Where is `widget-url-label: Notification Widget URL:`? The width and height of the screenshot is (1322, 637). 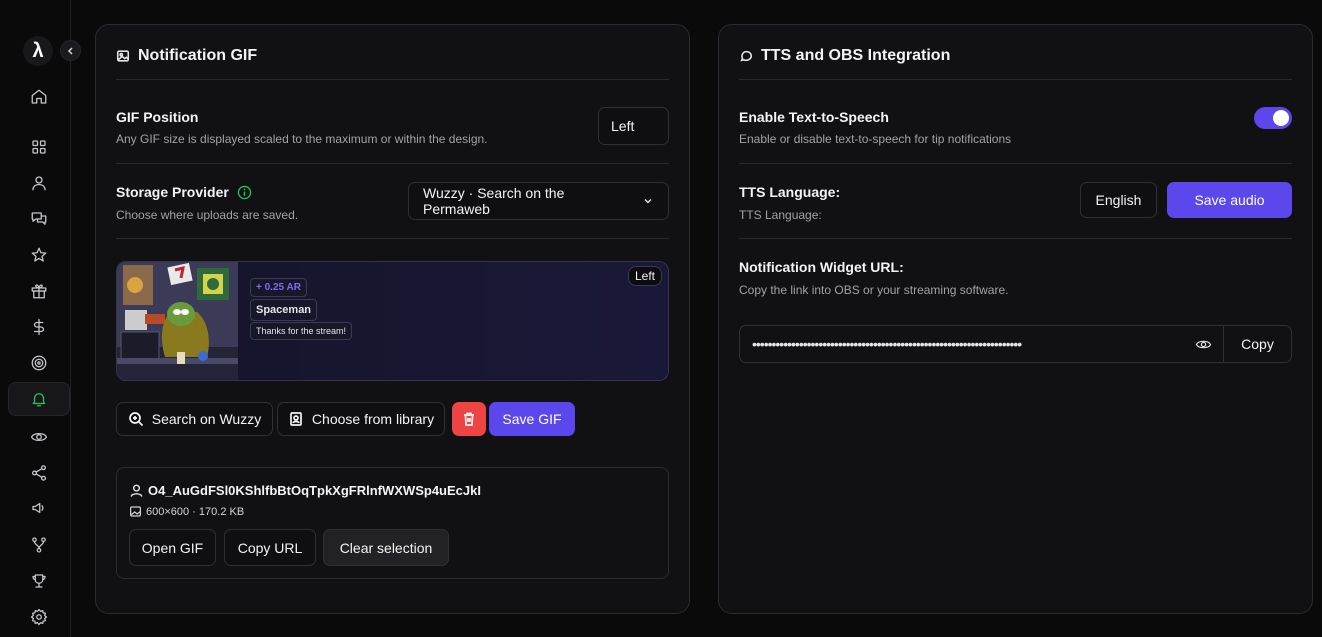
widget-url-label: Notification Widget URL: is located at coordinates (821, 267).